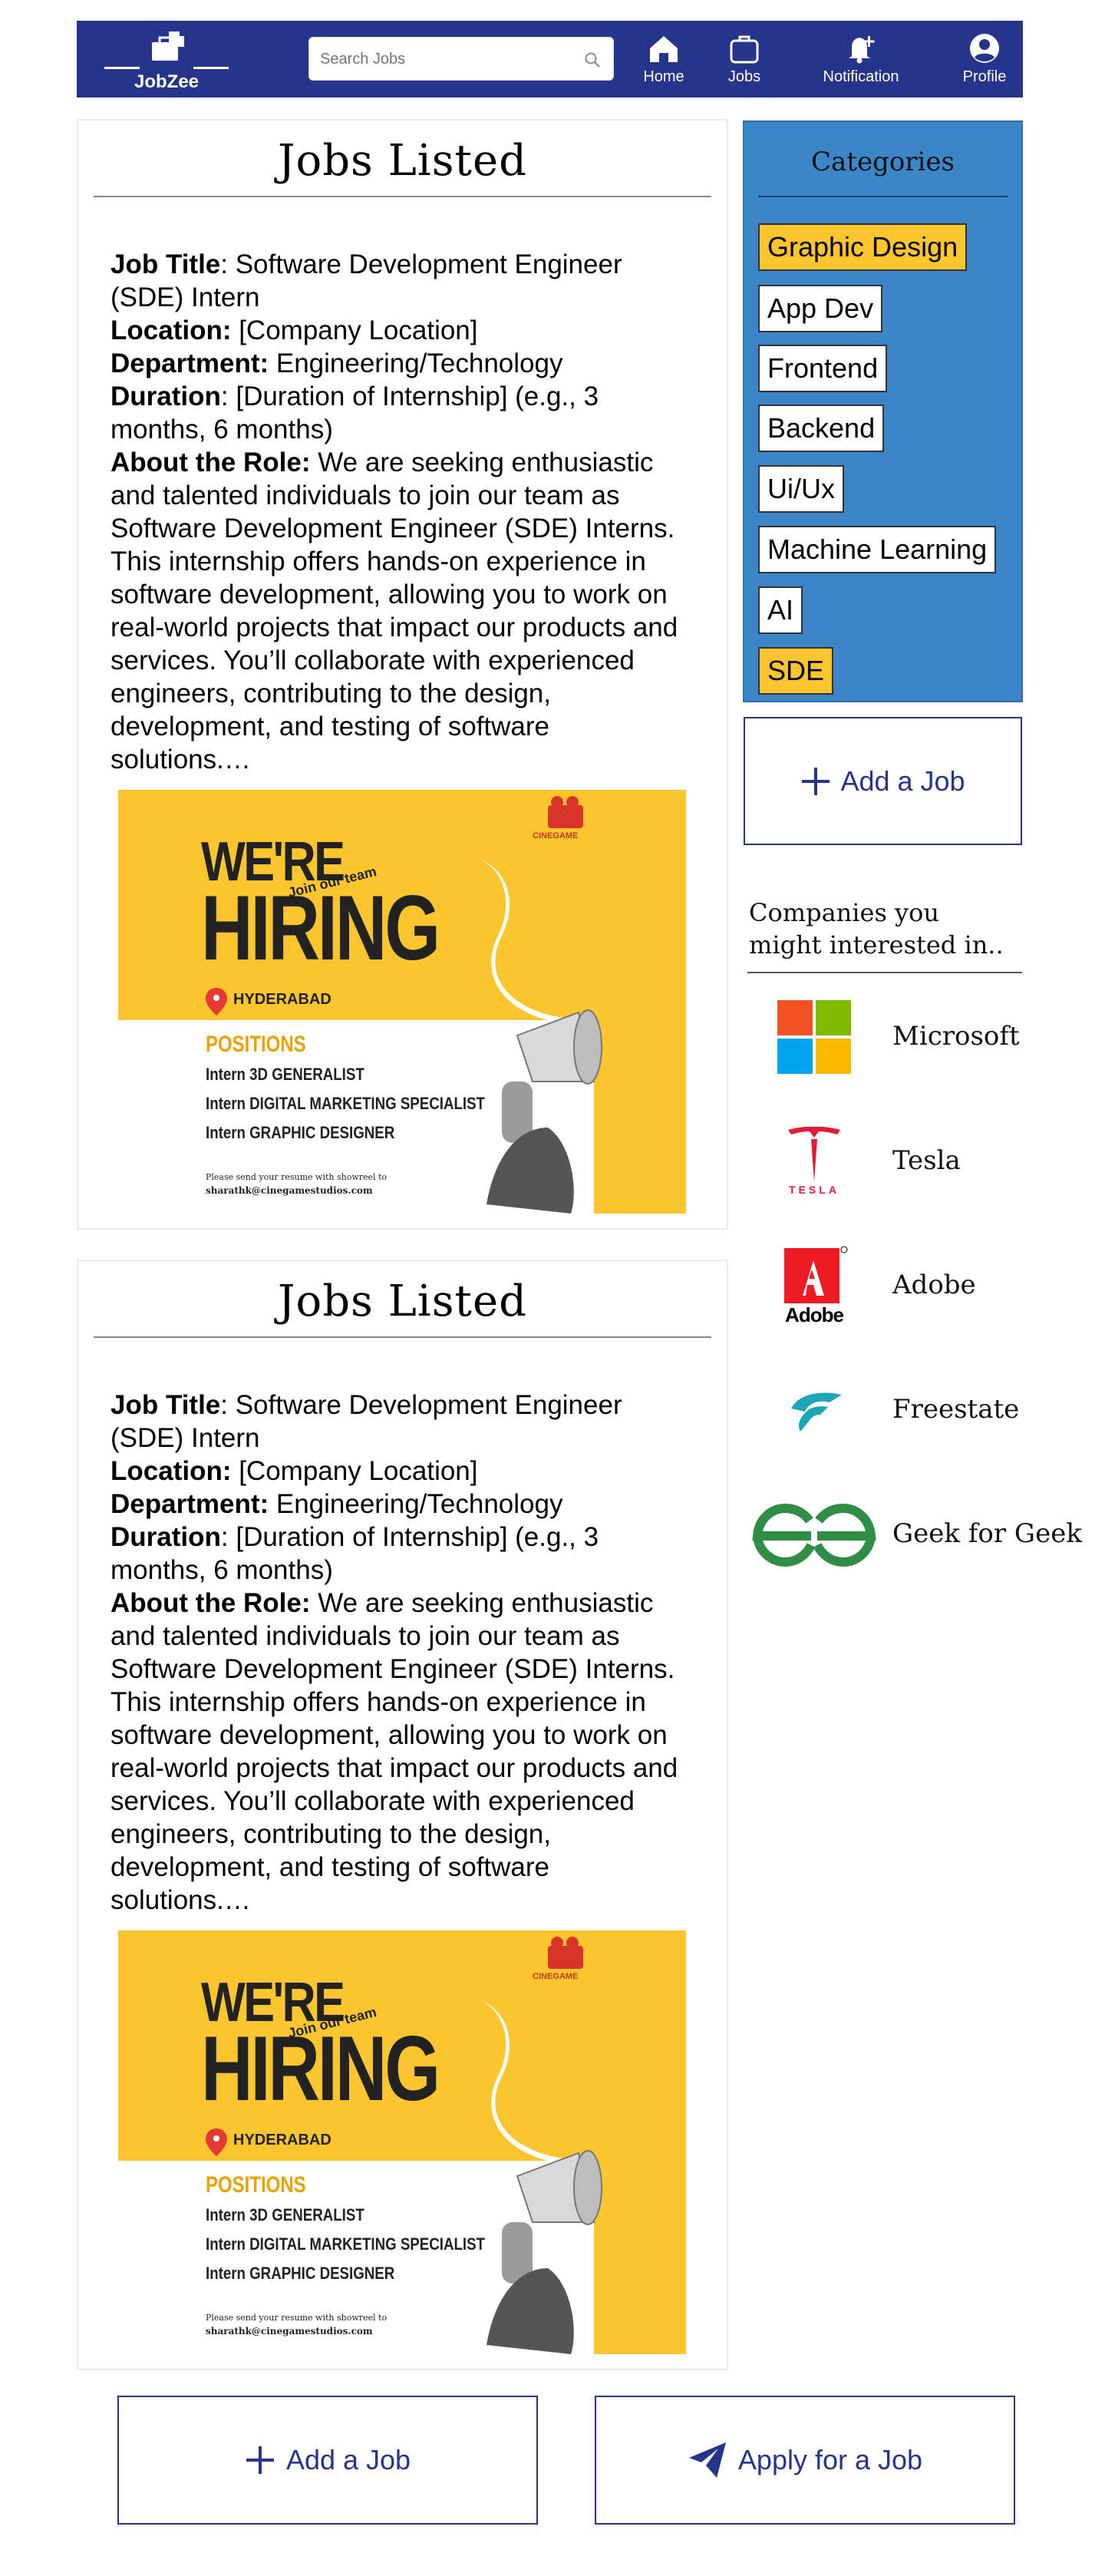  What do you see at coordinates (861, 76) in the screenshot?
I see `nav-notification-label: Notification` at bounding box center [861, 76].